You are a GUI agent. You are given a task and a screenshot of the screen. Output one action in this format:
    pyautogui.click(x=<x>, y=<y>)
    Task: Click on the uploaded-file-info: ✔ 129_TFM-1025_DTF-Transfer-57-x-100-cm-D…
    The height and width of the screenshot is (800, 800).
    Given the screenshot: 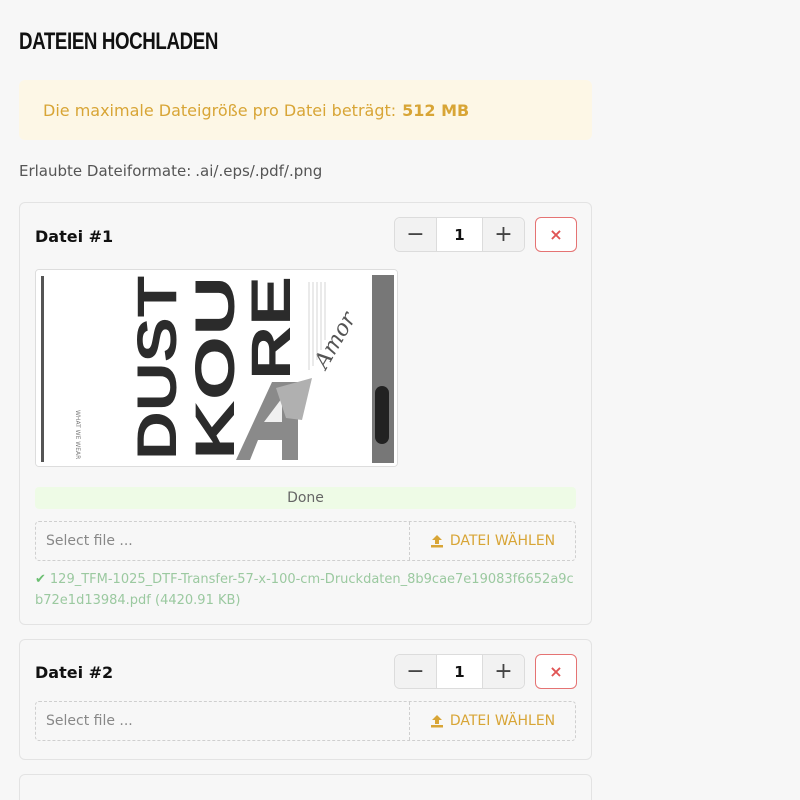 What is the action you would take?
    pyautogui.click(x=307, y=590)
    